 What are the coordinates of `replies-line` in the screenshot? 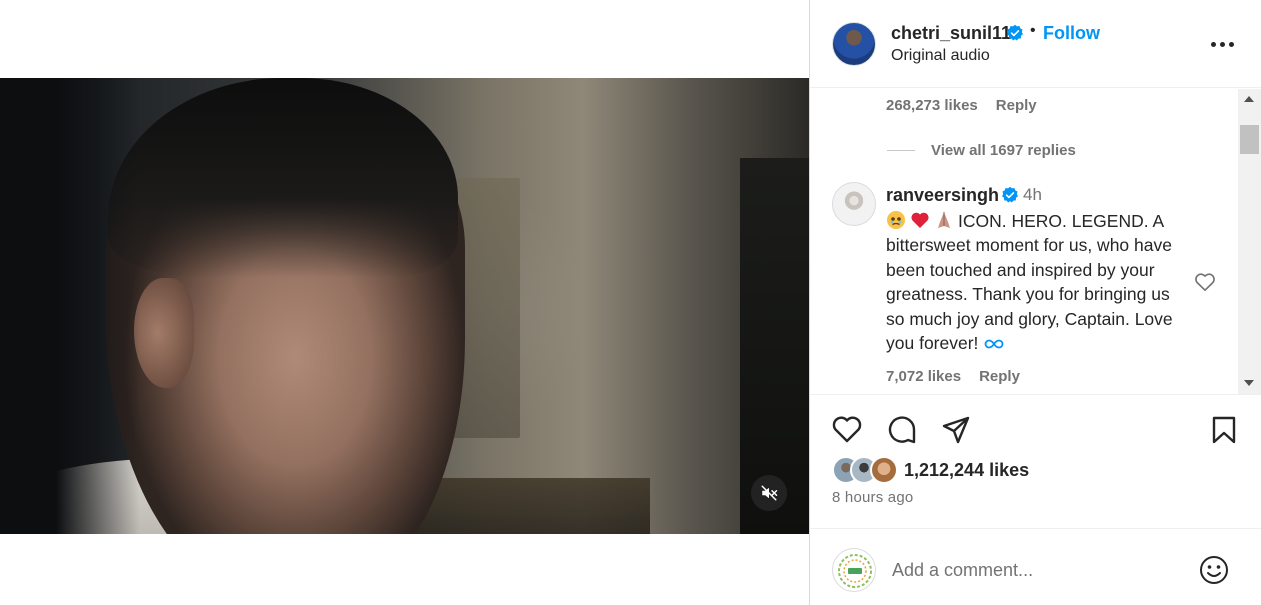 It's located at (901, 150).